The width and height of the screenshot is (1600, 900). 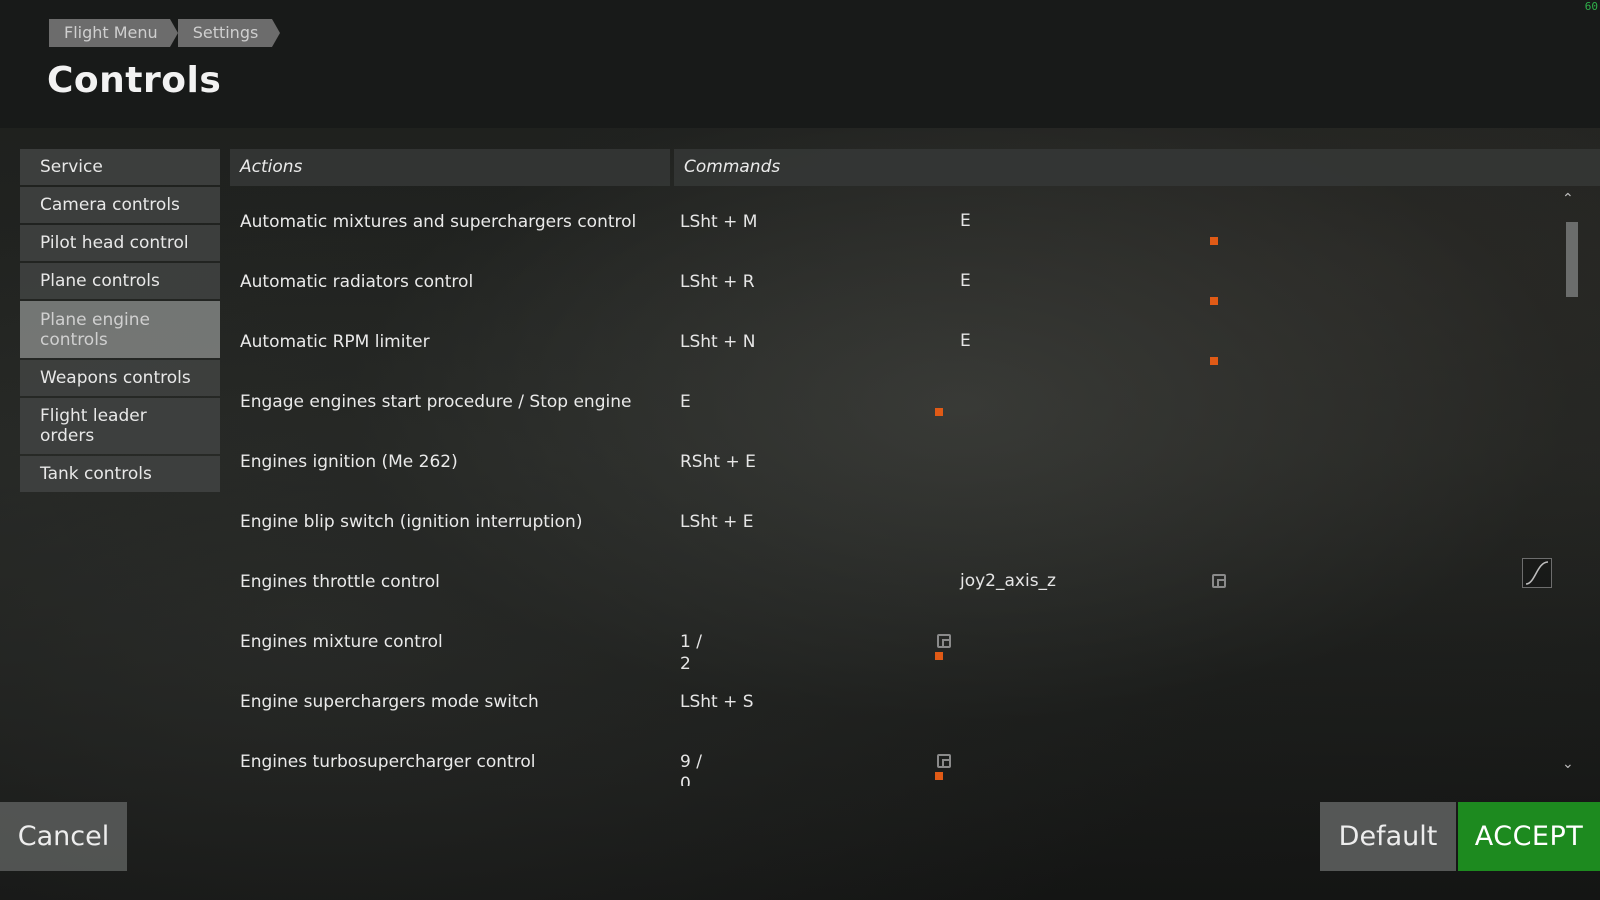 I want to click on header-bar: 60 Flight Menu Settings Controls, so click(x=800, y=64).